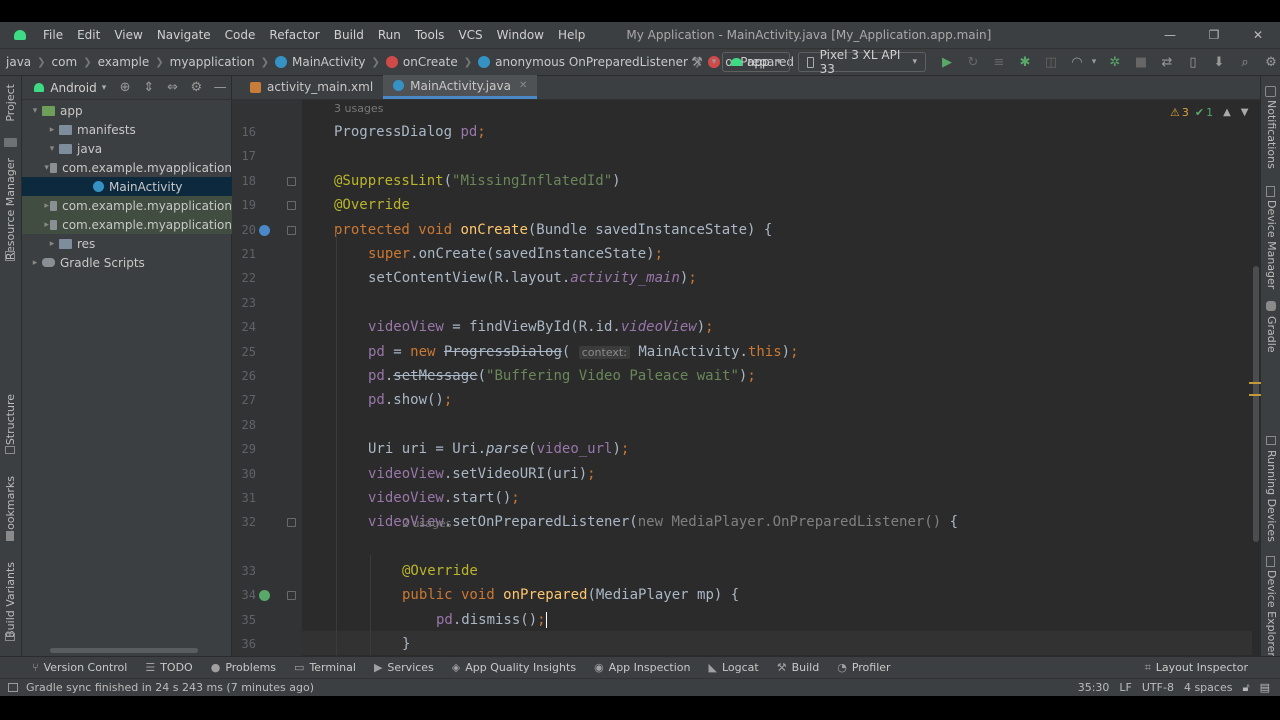 The height and width of the screenshot is (720, 1280). I want to click on menu-help: Help, so click(571, 35).